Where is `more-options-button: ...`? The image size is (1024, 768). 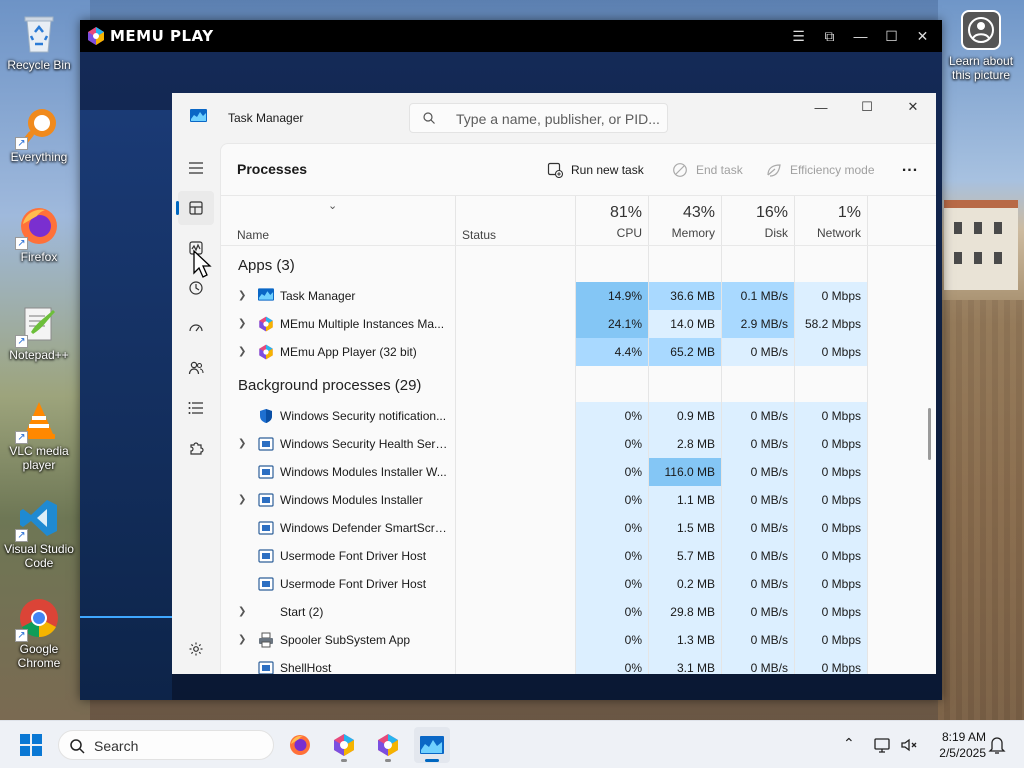
more-options-button: ... is located at coordinates (910, 169).